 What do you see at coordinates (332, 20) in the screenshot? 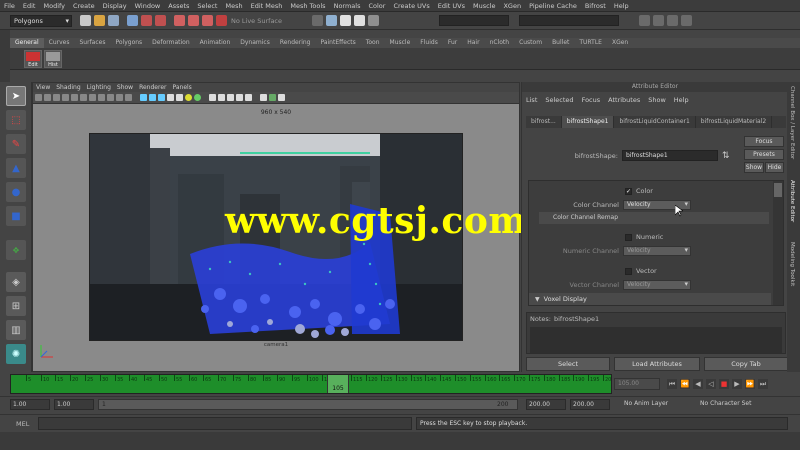
I see `render-view-icon` at bounding box center [332, 20].